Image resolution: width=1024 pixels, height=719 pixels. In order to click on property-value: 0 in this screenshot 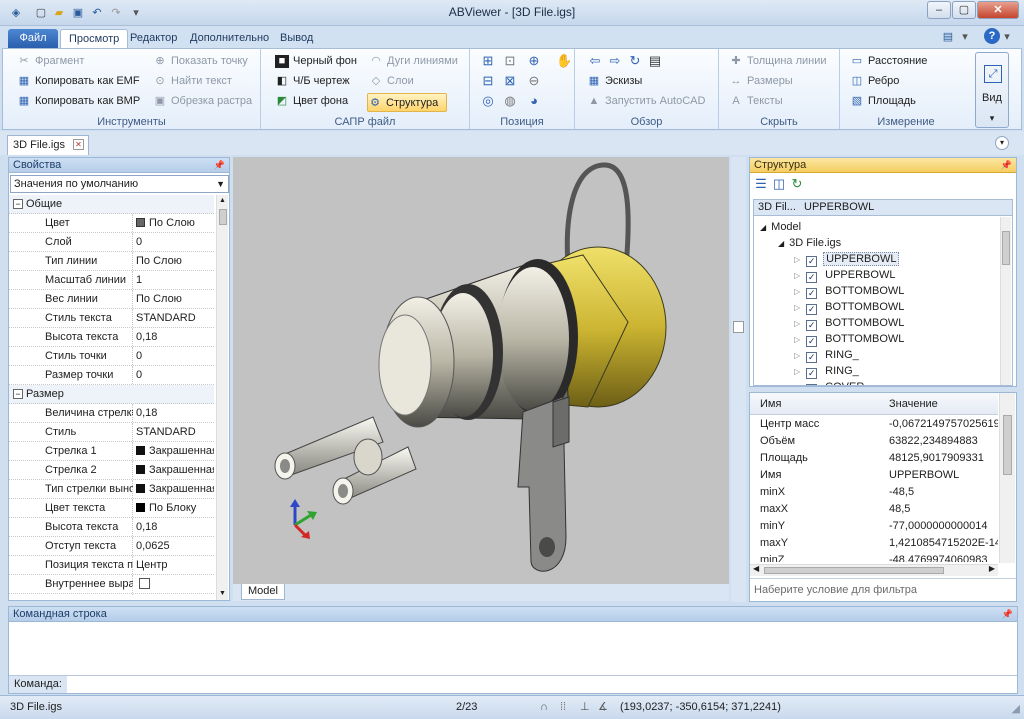, I will do `click(173, 375)`.